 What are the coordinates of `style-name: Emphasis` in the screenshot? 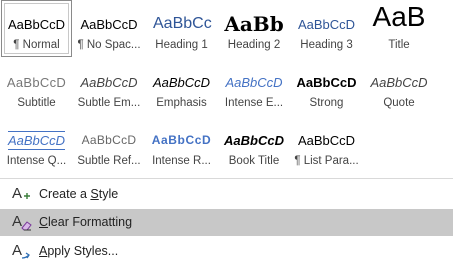 It's located at (181, 103).